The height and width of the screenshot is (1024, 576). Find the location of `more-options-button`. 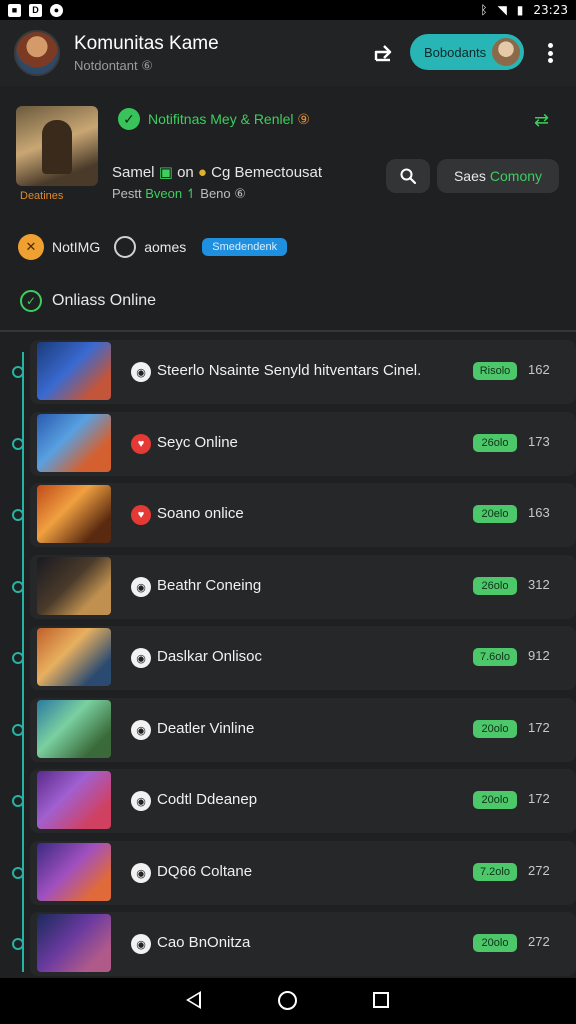

more-options-button is located at coordinates (550, 53).